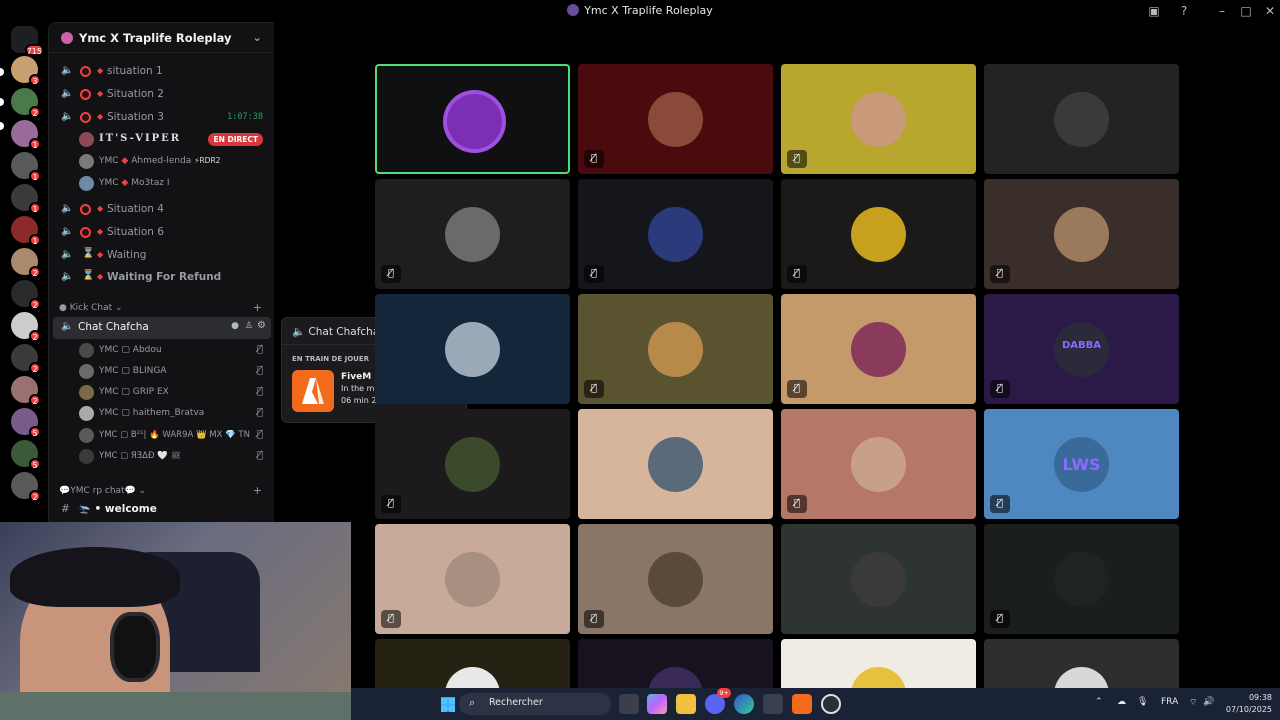 This screenshot has height=720, width=1280. What do you see at coordinates (1193, 702) in the screenshot?
I see `wifi-icon: ⌔` at bounding box center [1193, 702].